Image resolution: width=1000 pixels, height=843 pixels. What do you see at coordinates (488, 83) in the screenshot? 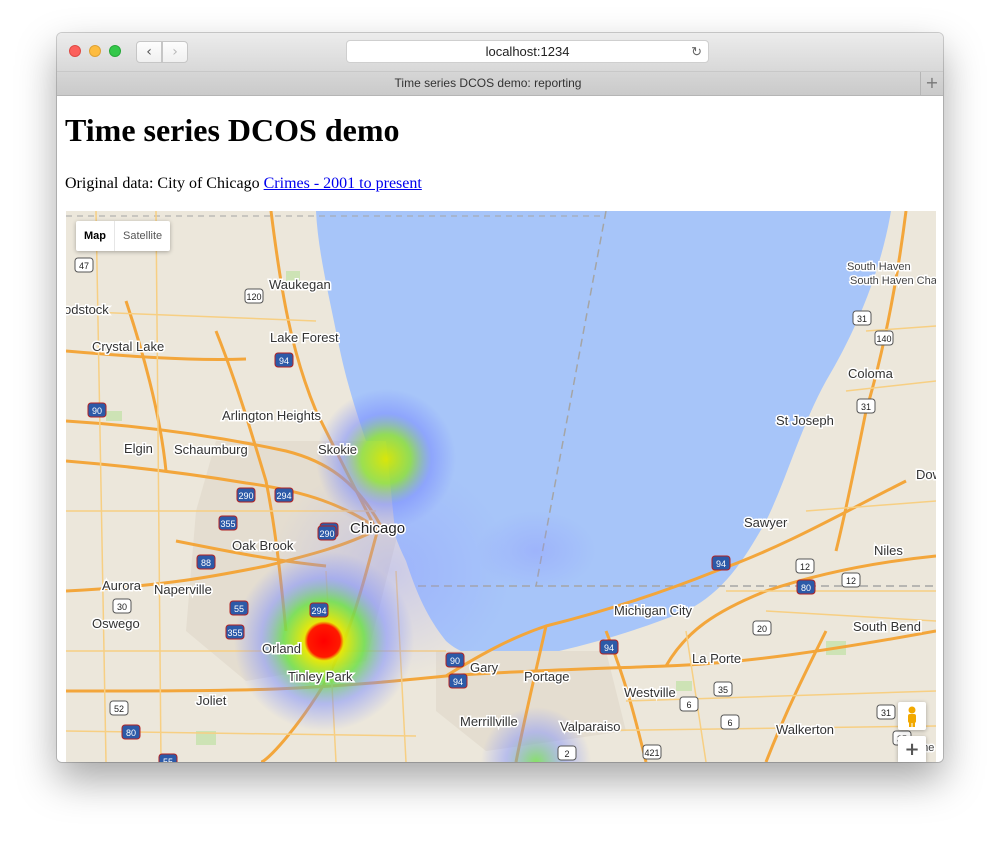
I see `tab-active: Time series DCOS demo: reporting` at bounding box center [488, 83].